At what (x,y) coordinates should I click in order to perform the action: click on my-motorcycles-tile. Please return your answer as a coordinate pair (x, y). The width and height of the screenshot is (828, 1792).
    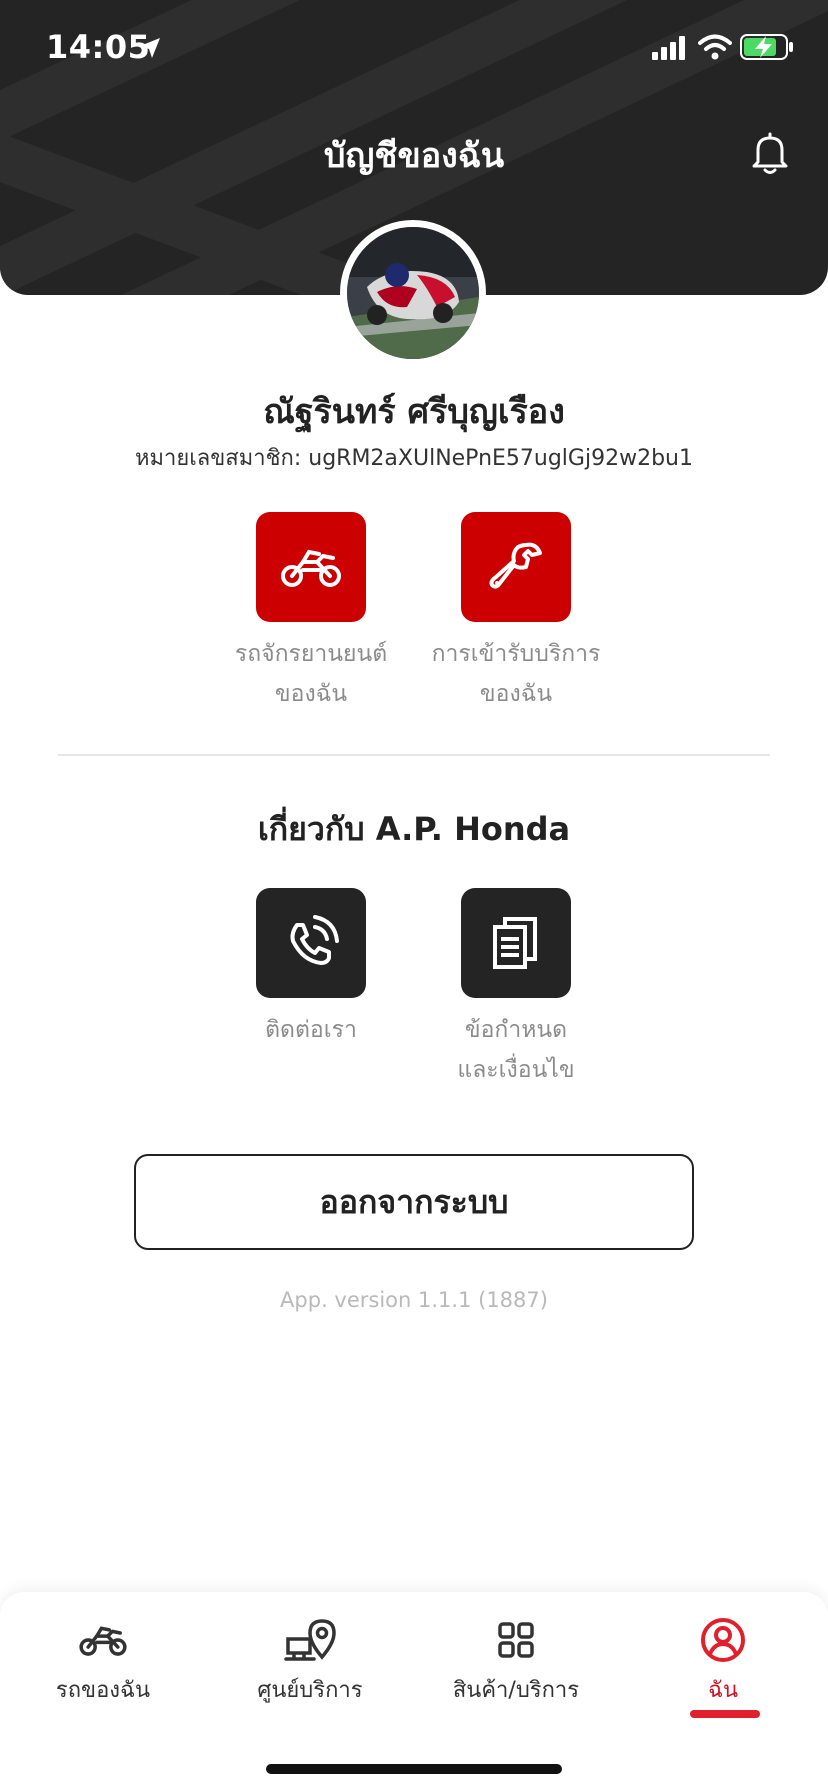
    Looking at the image, I should click on (311, 567).